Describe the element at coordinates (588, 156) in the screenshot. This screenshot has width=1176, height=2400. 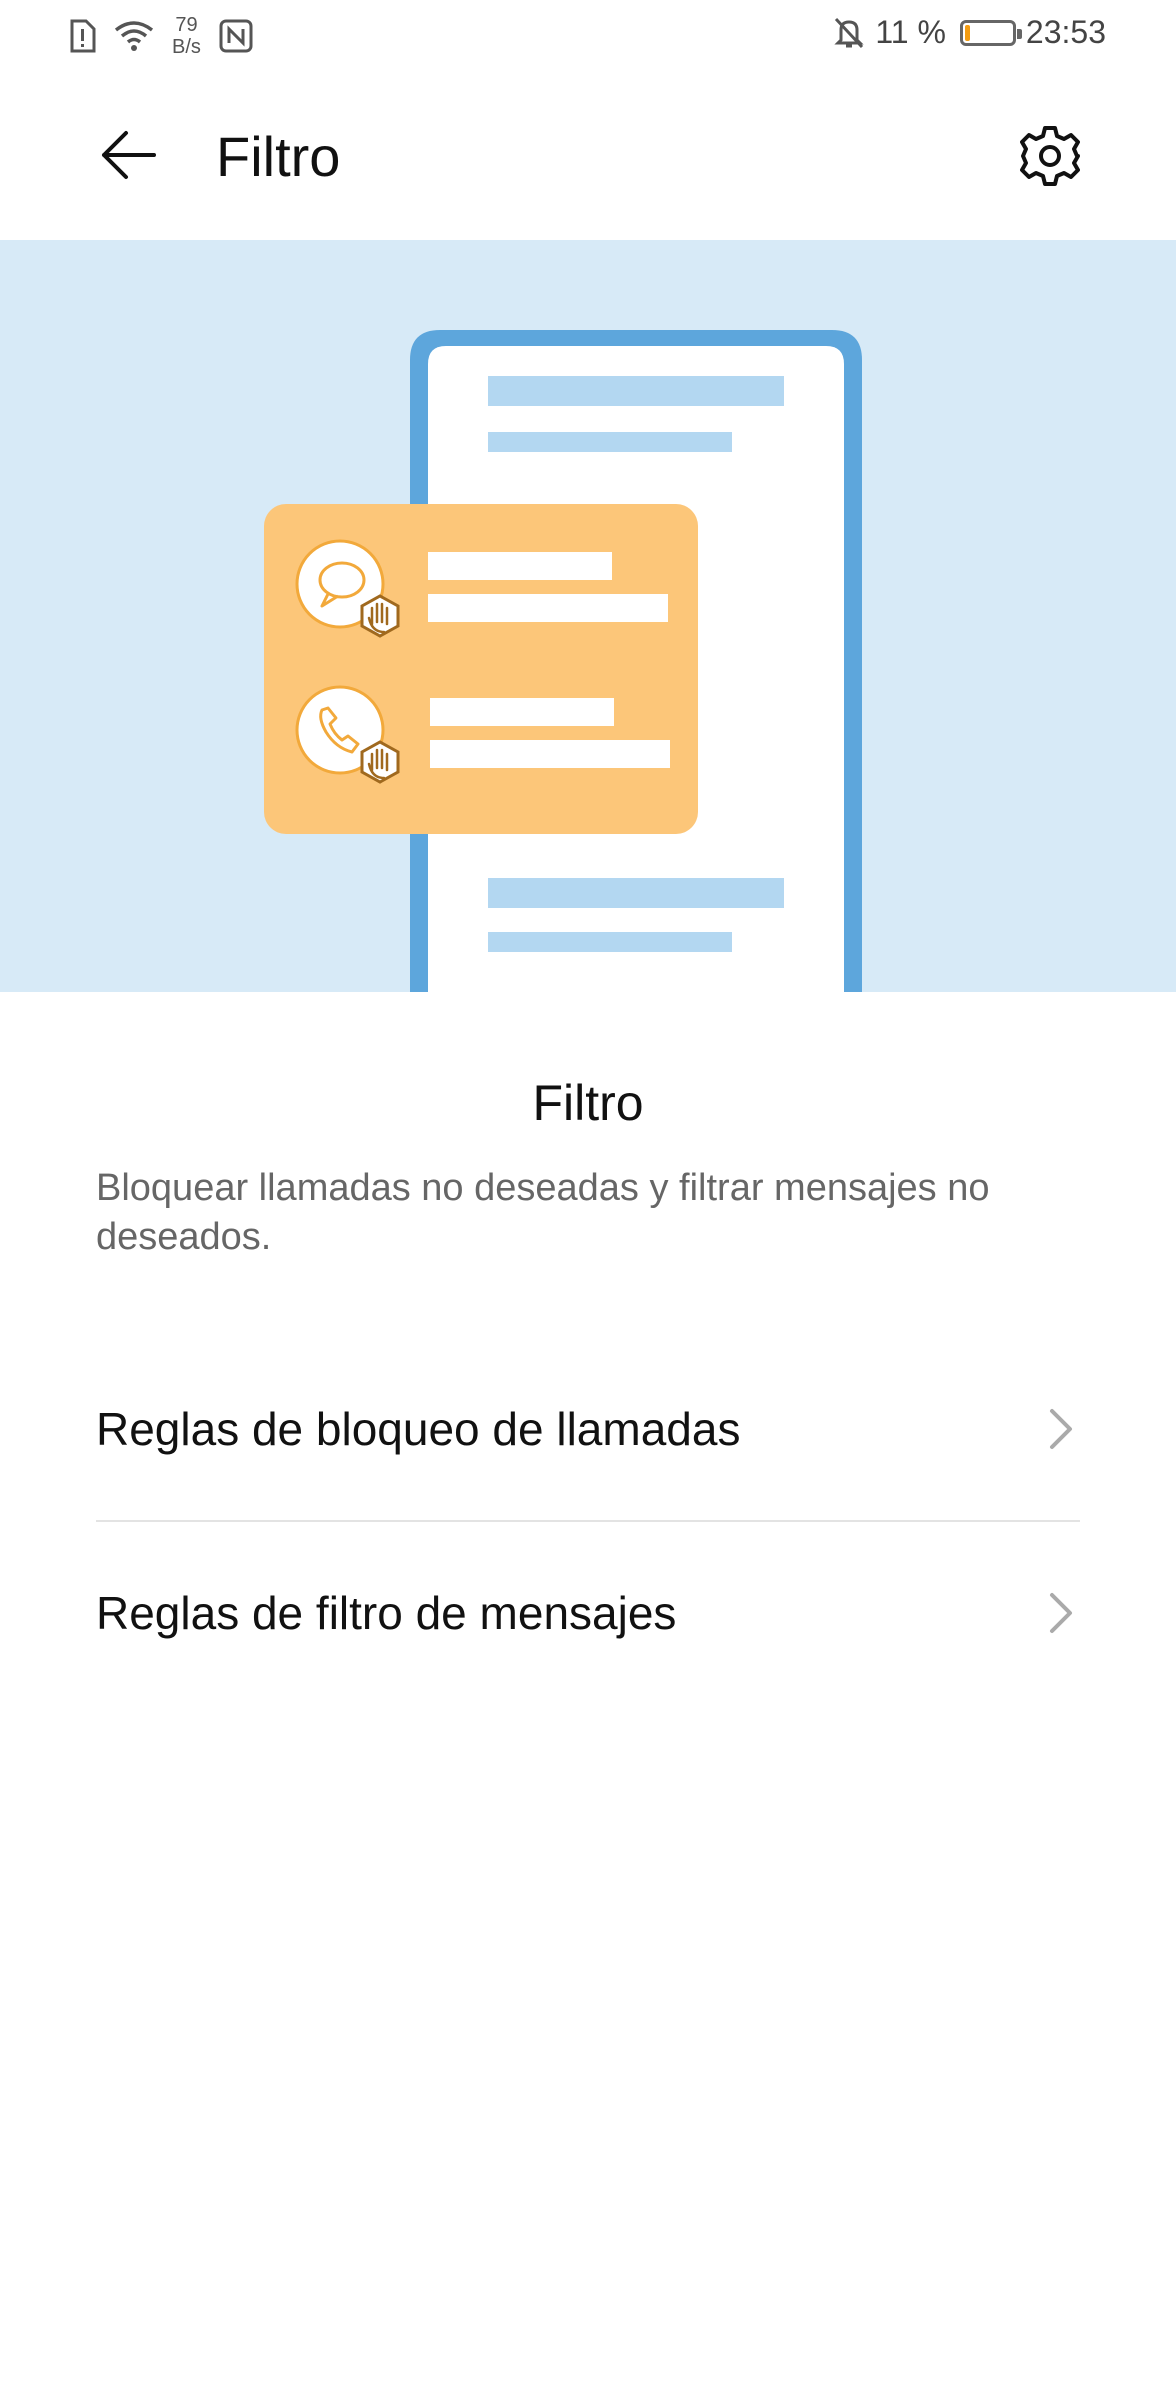
I see `app-bar: Filtro` at that location.